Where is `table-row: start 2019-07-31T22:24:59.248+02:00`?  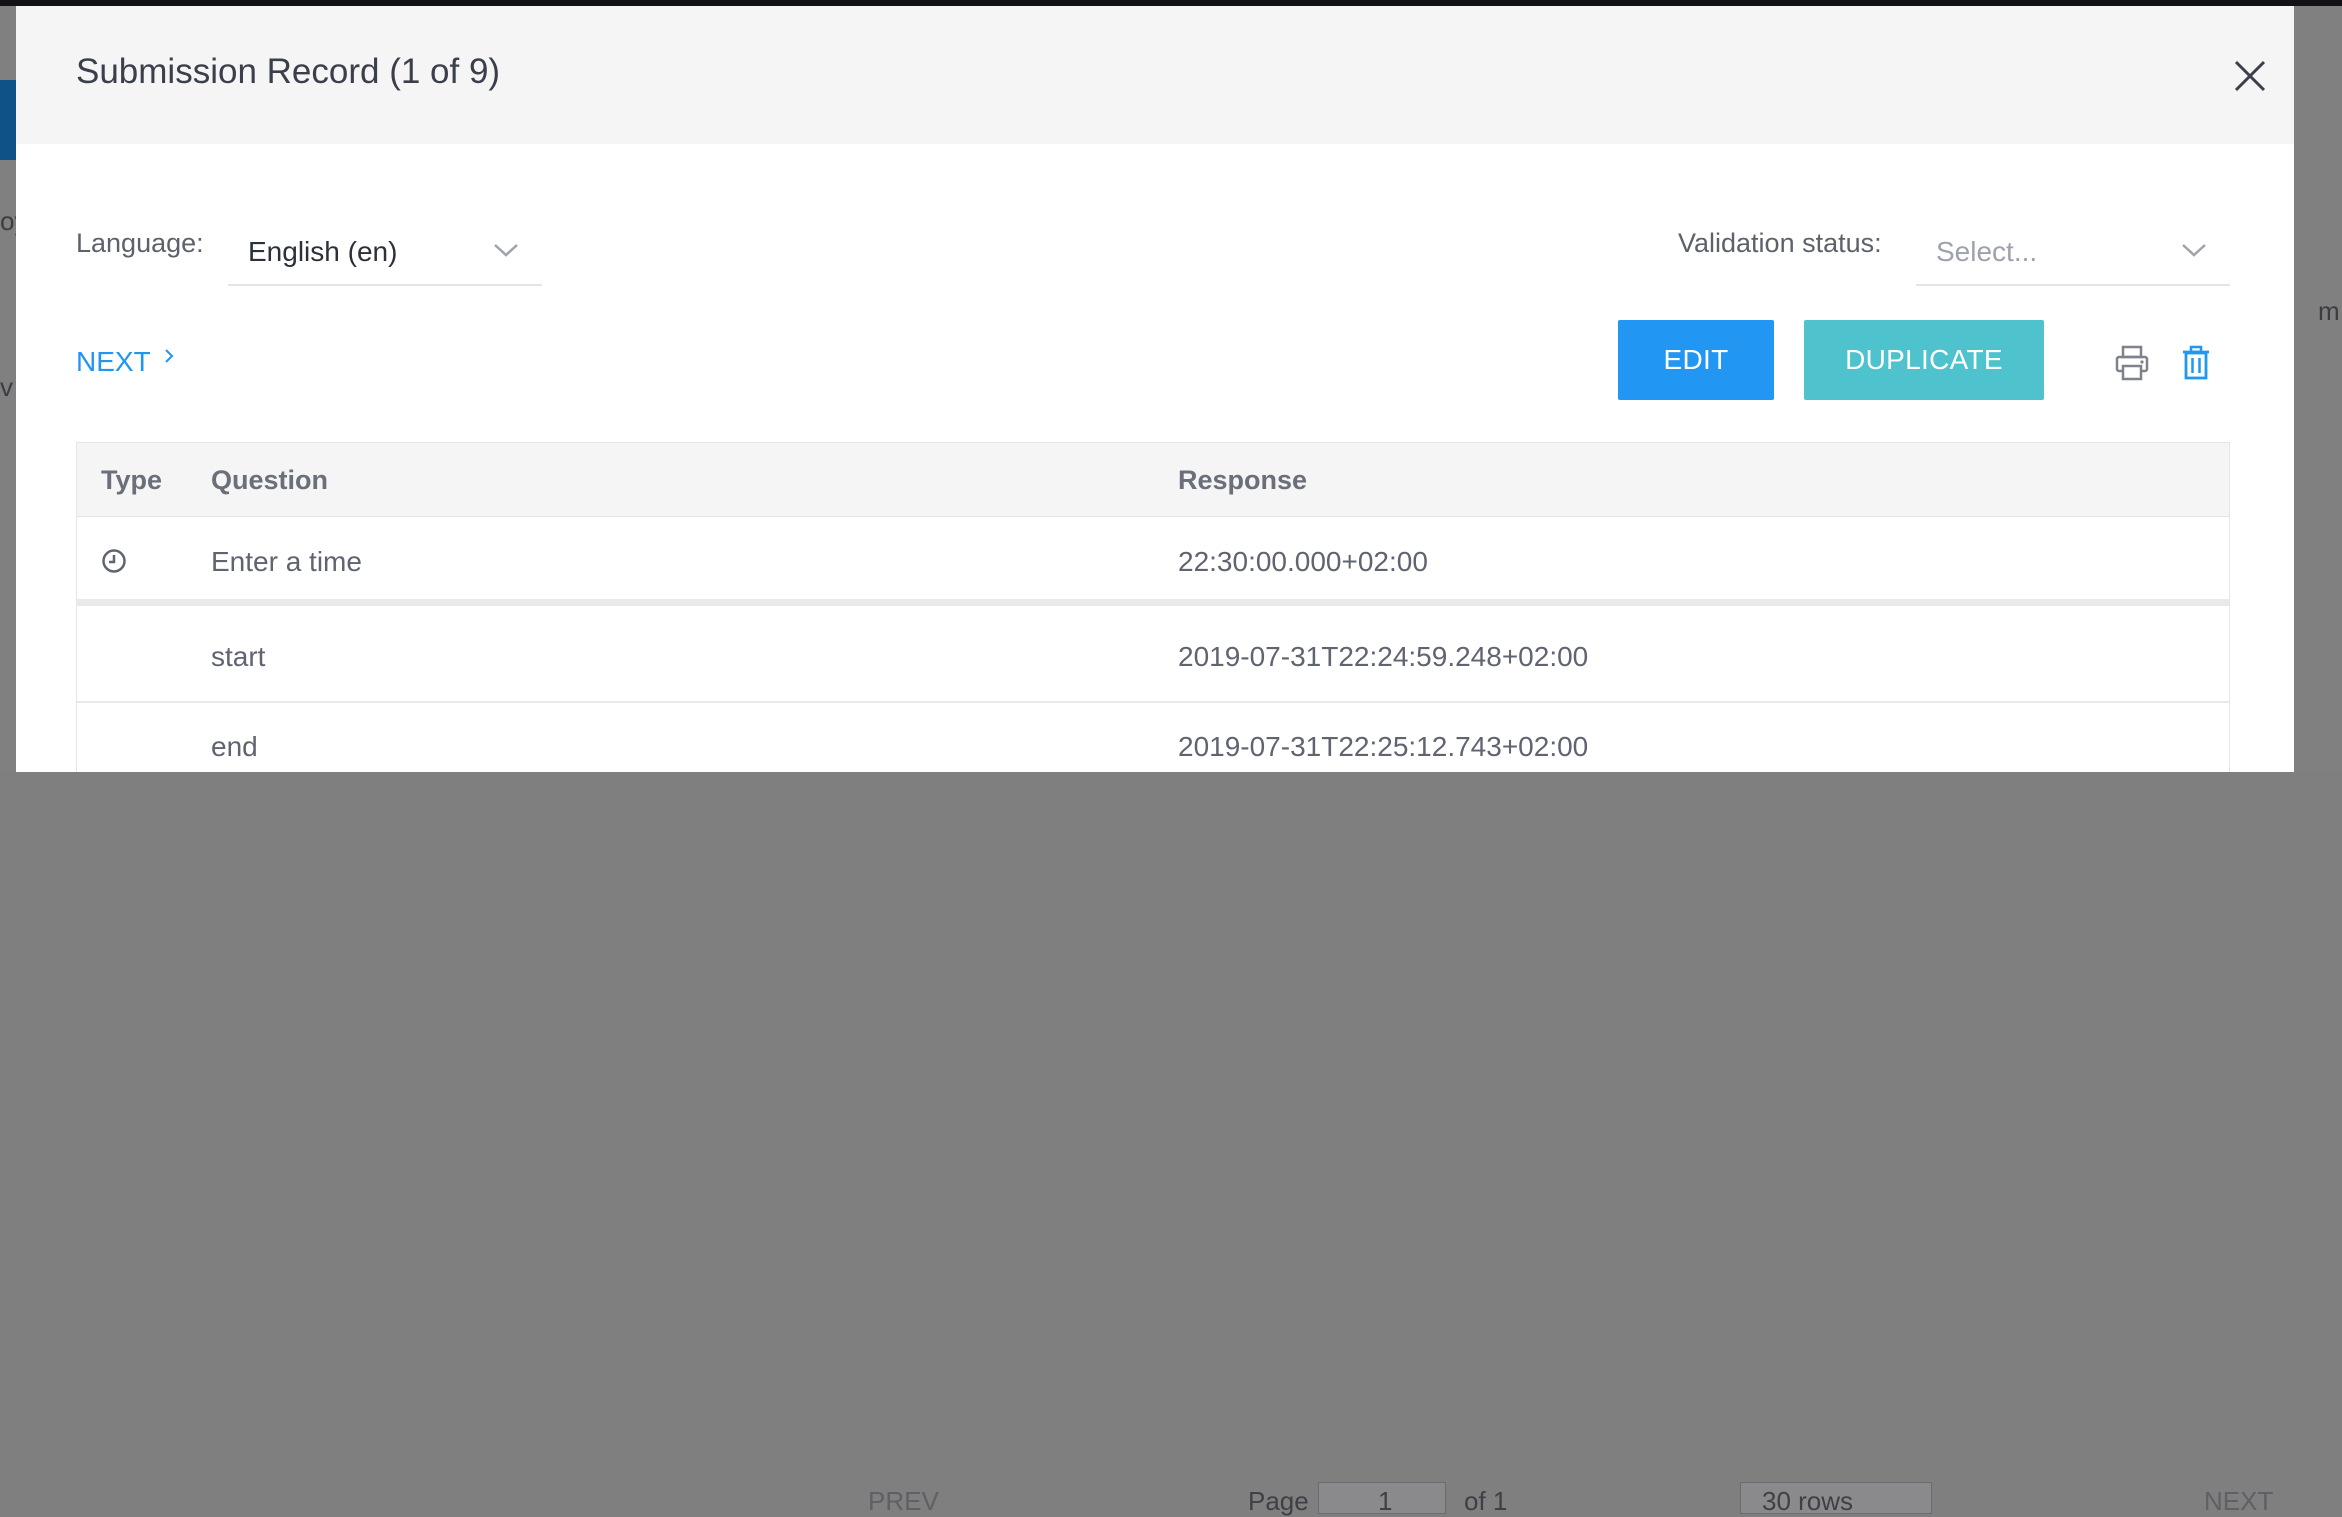
table-row: start 2019-07-31T22:24:59.248+02:00 is located at coordinates (1153, 658).